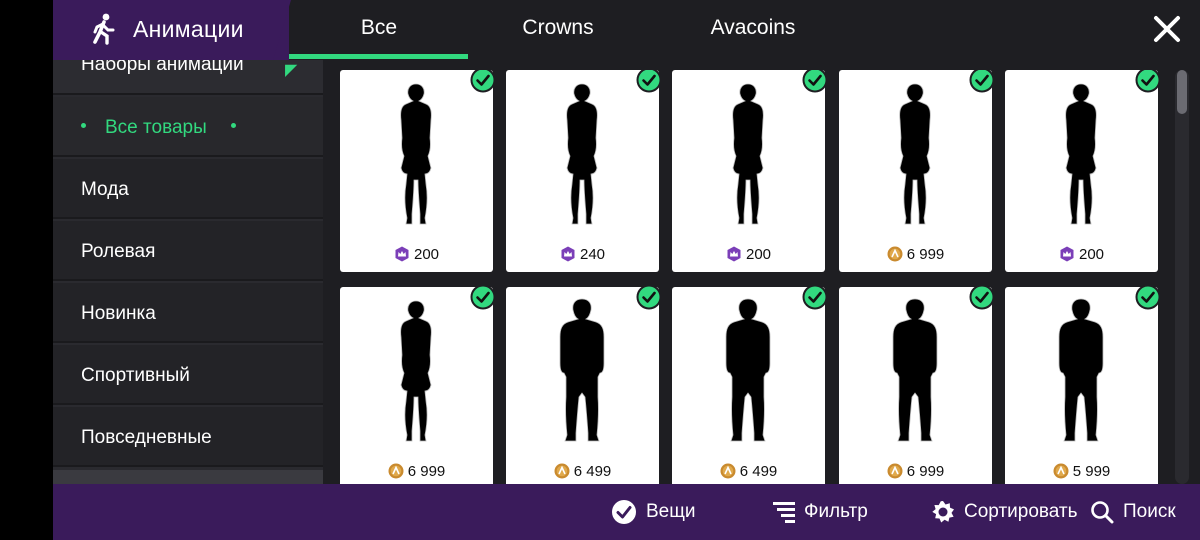 This screenshot has height=540, width=1200. What do you see at coordinates (582, 254) in the screenshot?
I see `price-tag: 240` at bounding box center [582, 254].